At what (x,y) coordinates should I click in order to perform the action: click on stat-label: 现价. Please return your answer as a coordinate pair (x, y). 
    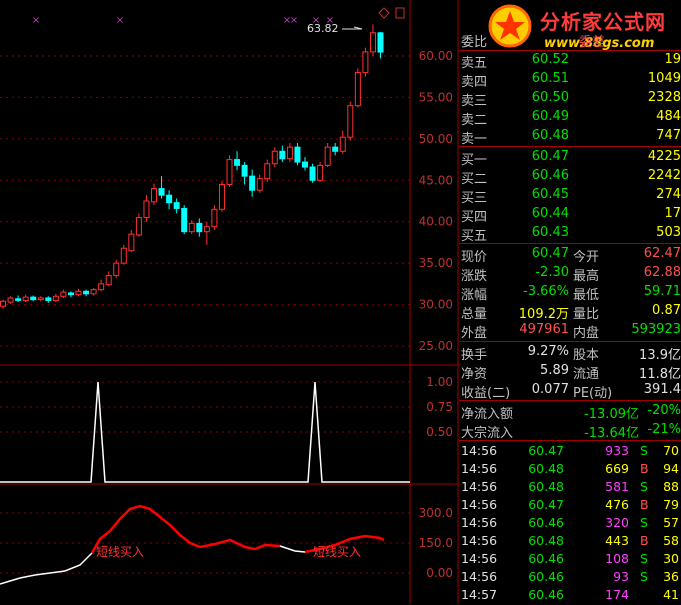
    Looking at the image, I should click on (474, 257).